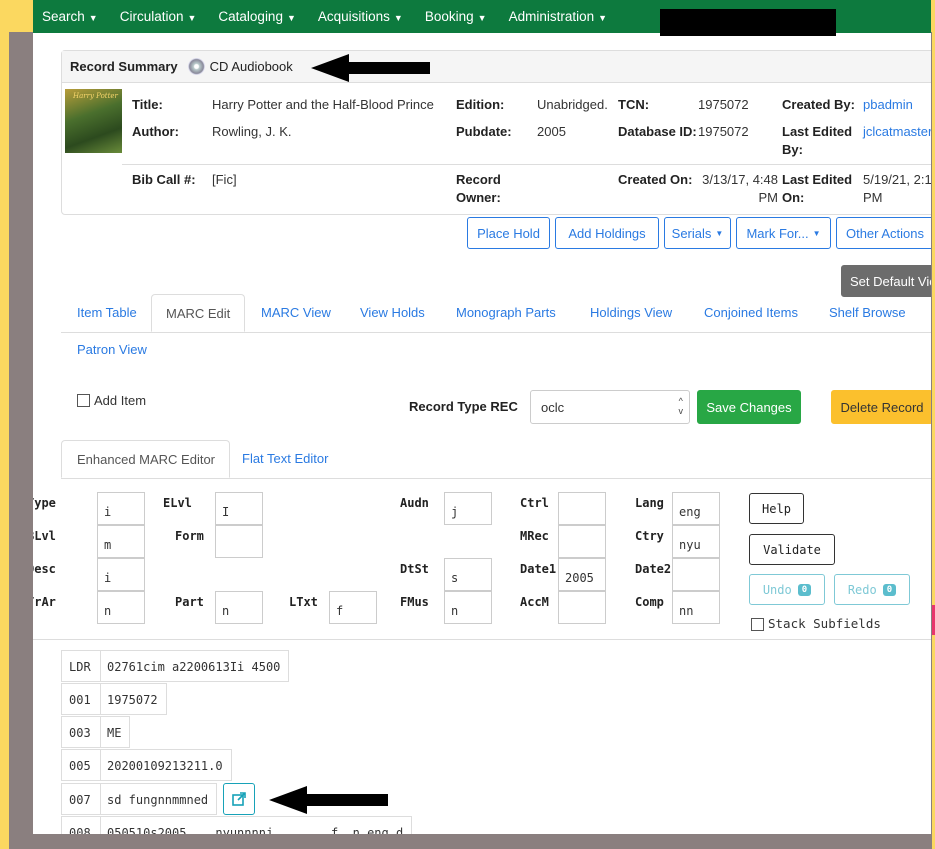 The height and width of the screenshot is (849, 935). I want to click on ff-accm-field, so click(582, 607).